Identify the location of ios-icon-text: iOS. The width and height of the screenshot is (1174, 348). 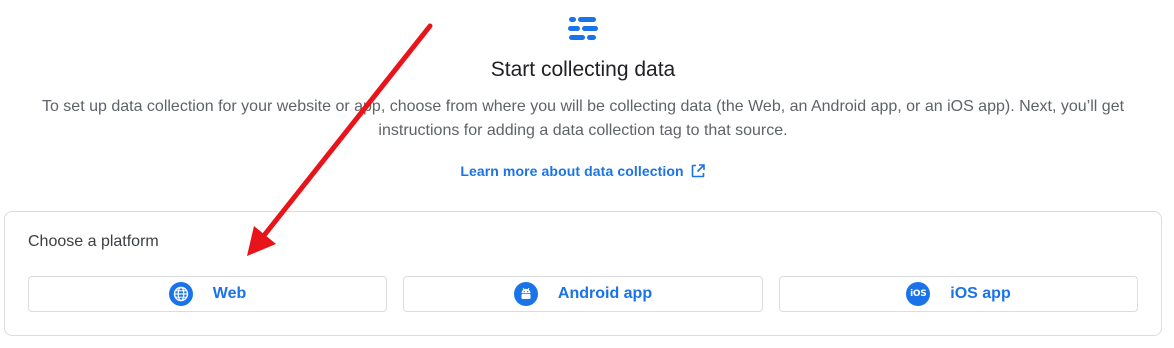
(918, 294).